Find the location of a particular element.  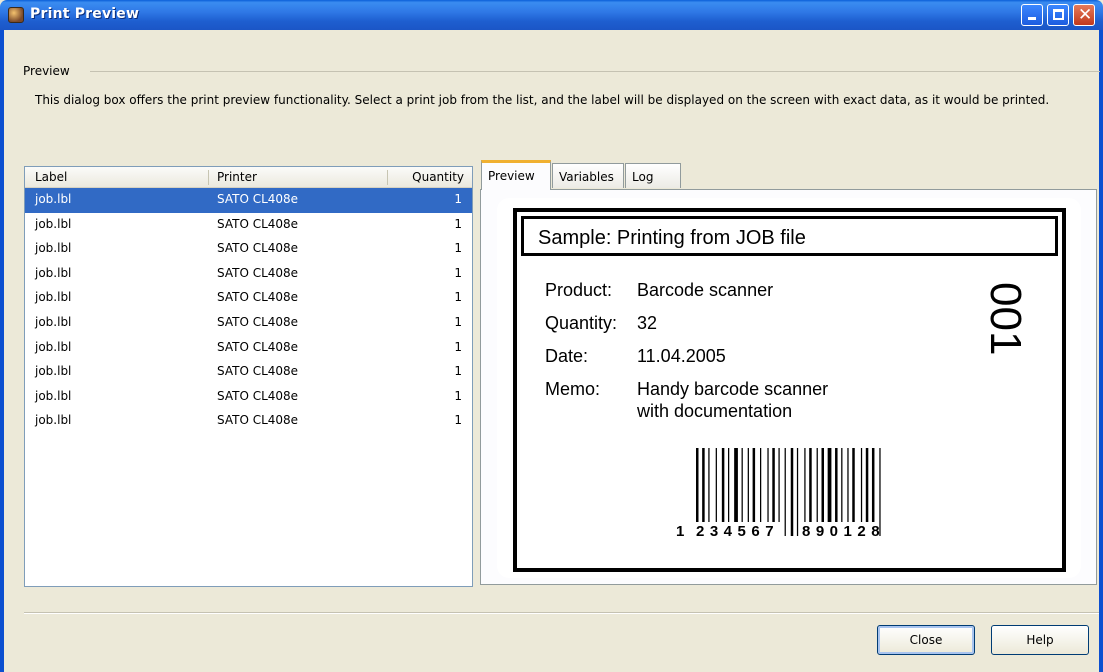

column-header-printer: Printer is located at coordinates (237, 177).